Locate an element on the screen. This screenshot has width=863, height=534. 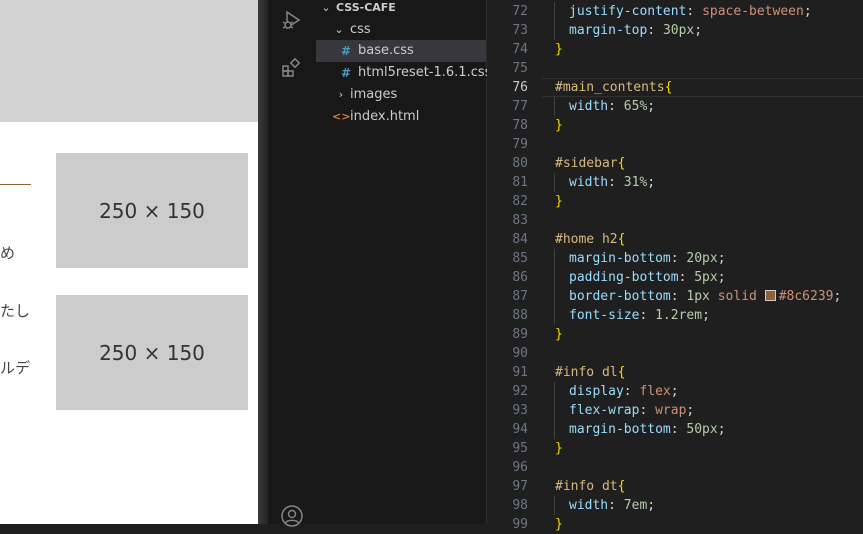
code-text: width: 31%; is located at coordinates (612, 182).